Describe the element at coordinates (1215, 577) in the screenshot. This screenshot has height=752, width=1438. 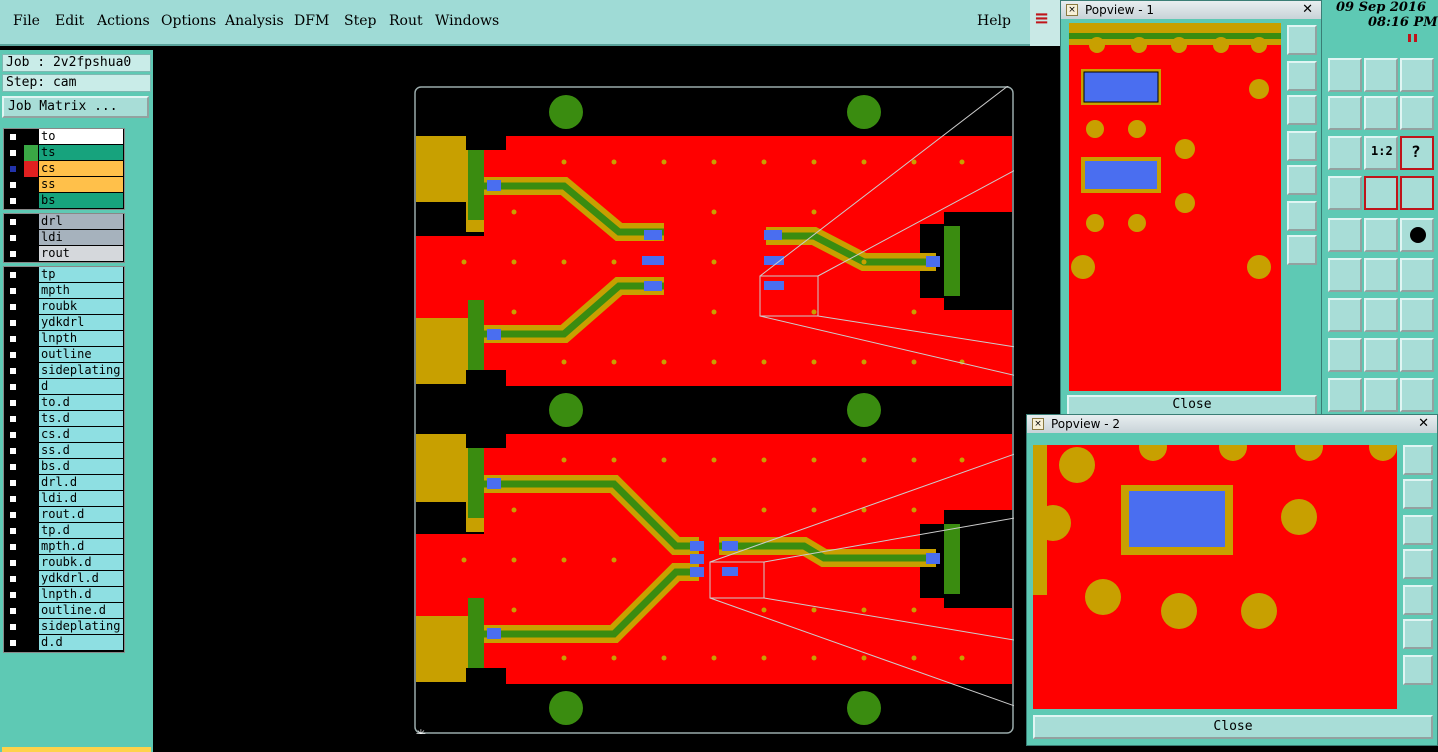
I see `popview-2-canvas` at that location.